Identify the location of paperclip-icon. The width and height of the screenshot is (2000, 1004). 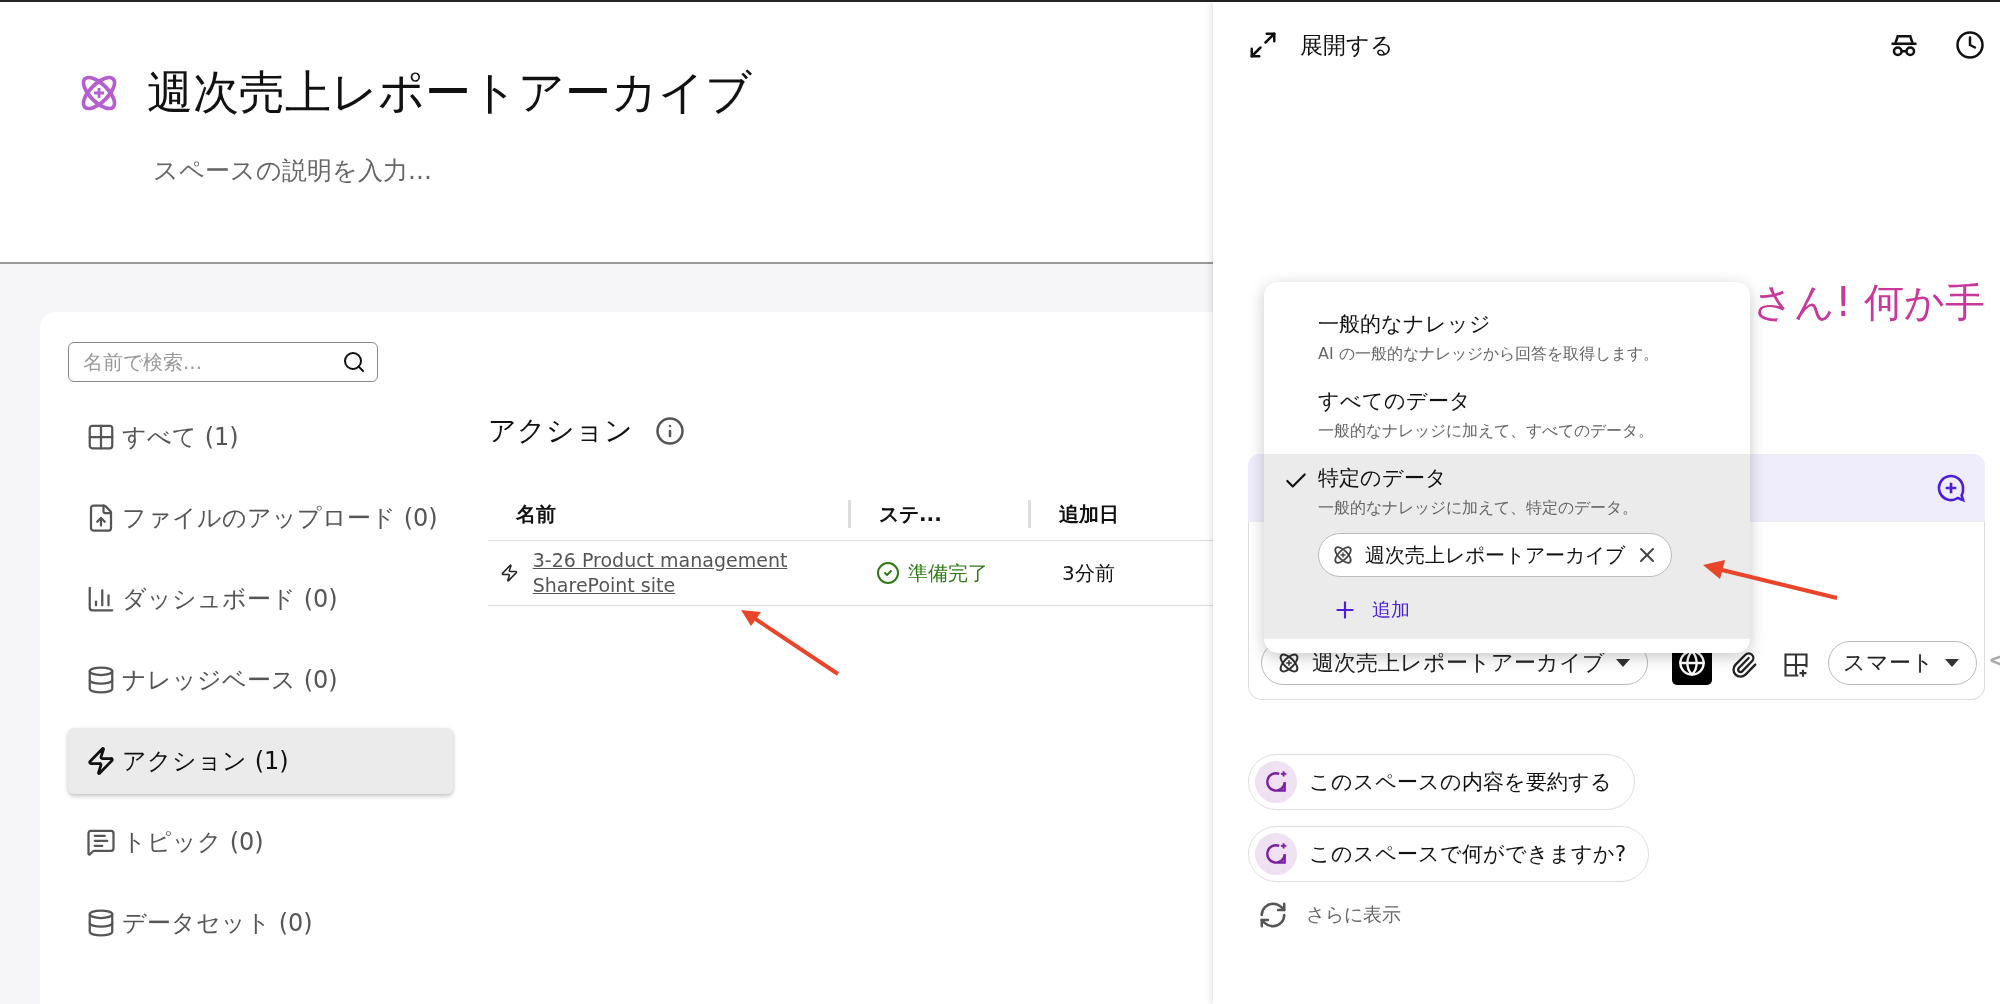
(1744, 665).